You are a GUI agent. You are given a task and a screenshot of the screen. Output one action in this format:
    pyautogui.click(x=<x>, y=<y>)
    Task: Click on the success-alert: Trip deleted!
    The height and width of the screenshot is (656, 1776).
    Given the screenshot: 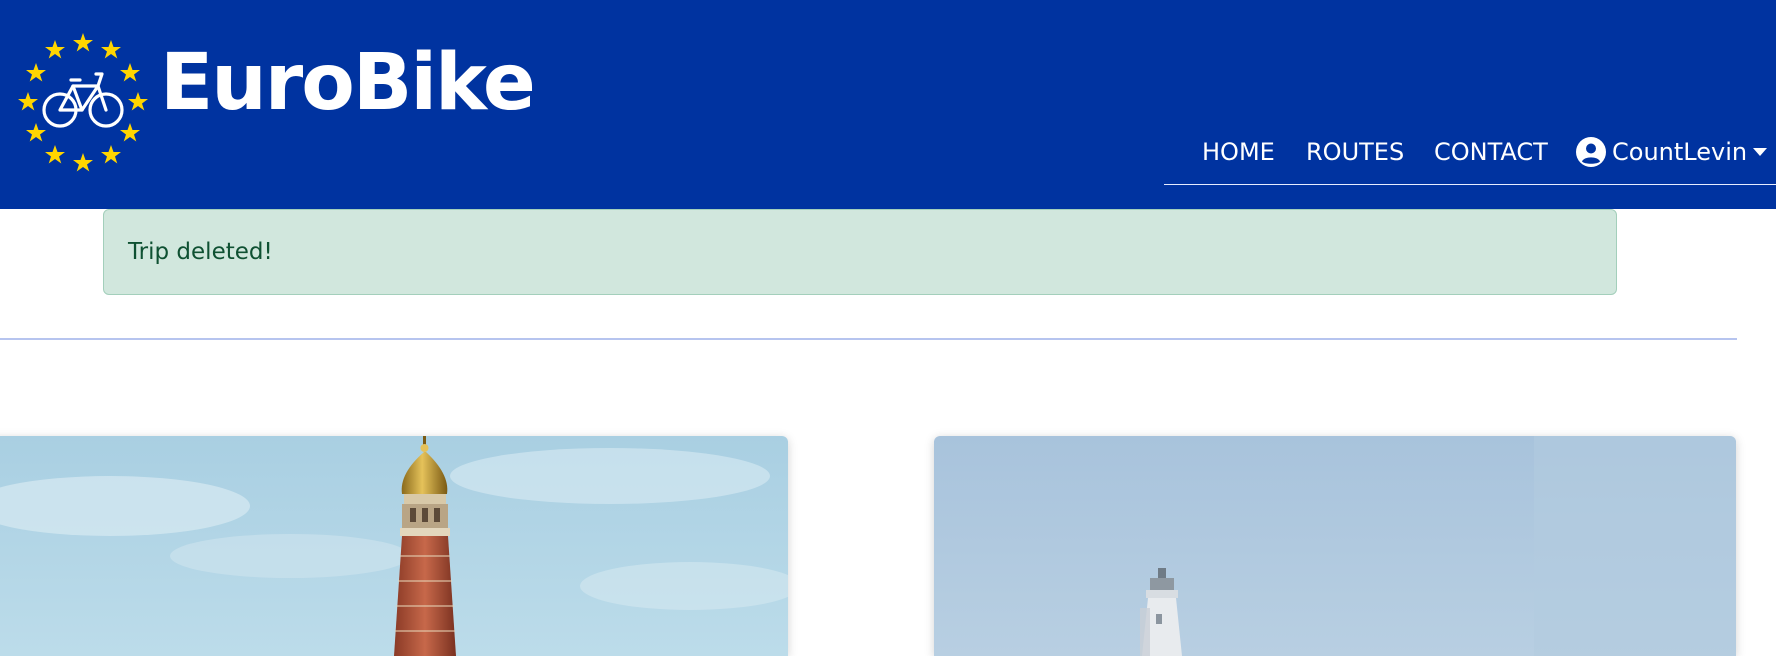 What is the action you would take?
    pyautogui.click(x=860, y=252)
    